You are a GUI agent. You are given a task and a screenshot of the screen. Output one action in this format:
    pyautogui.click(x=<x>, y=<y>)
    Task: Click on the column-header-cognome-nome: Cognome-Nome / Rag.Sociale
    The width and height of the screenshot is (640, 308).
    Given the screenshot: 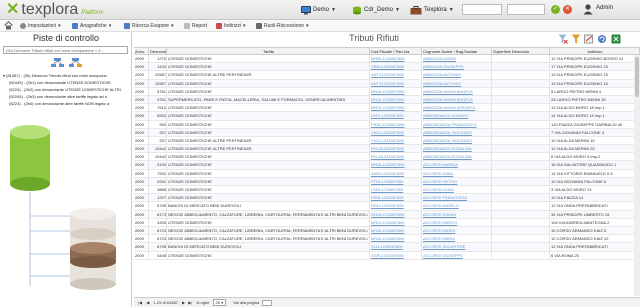 What is the action you would take?
    pyautogui.click(x=457, y=51)
    